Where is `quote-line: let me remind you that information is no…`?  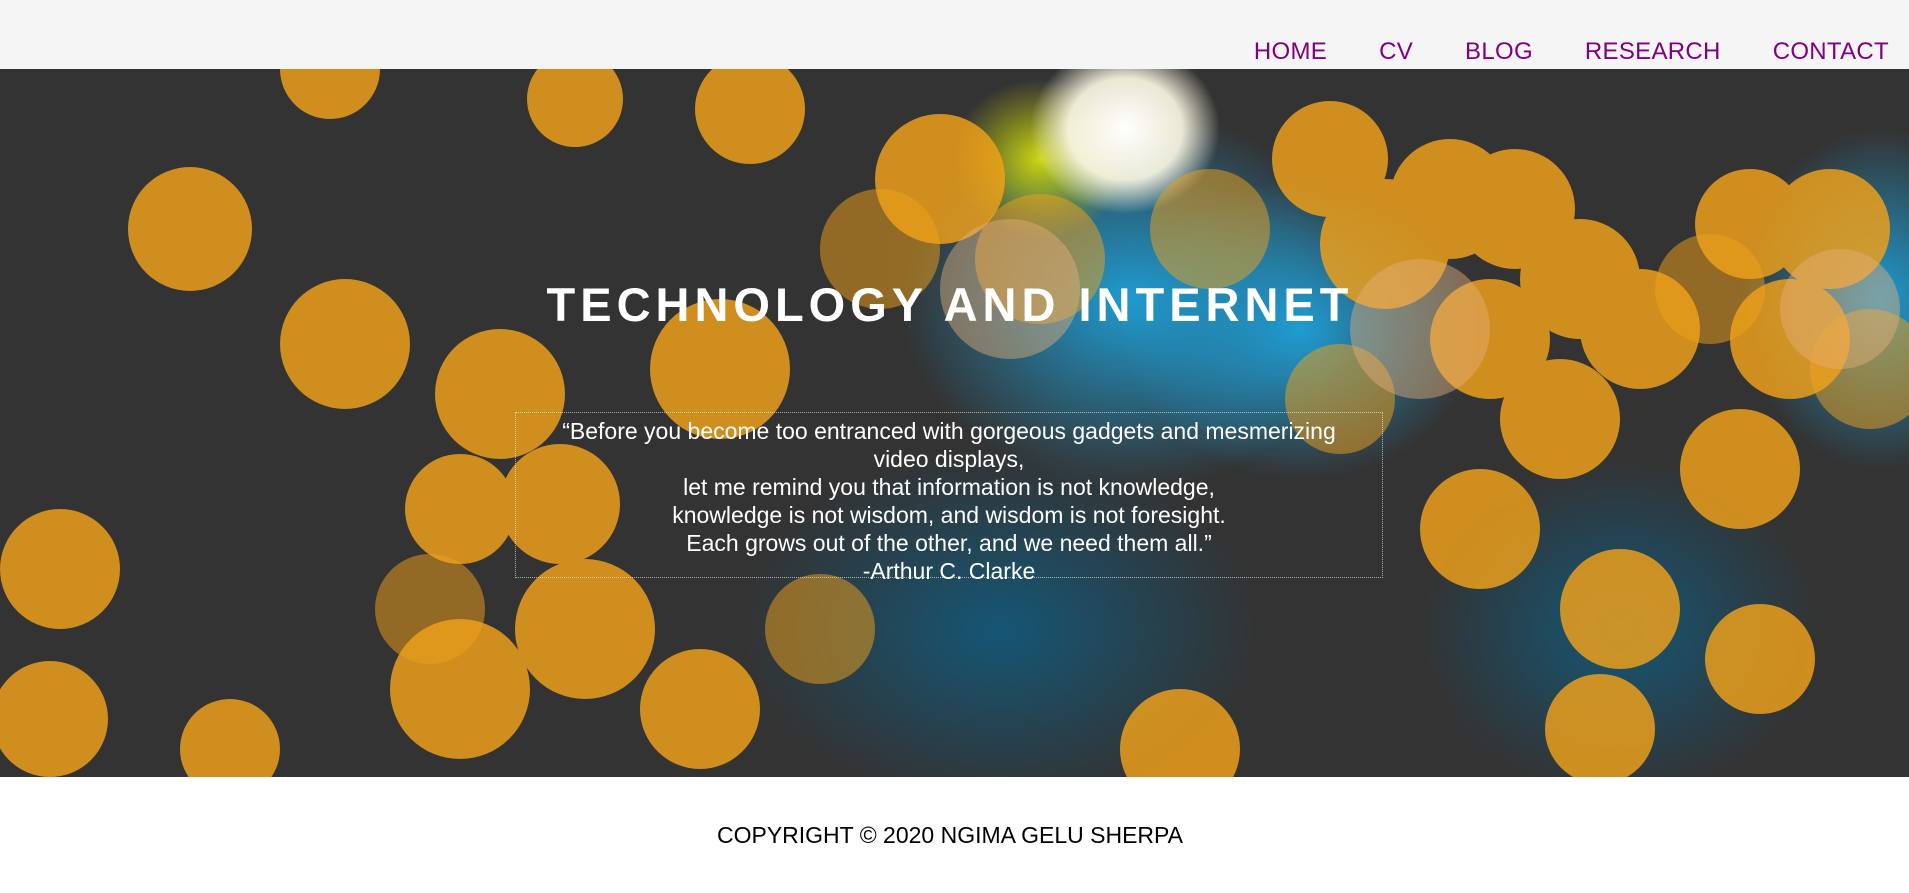 quote-line: let me remind you that information is no… is located at coordinates (949, 487).